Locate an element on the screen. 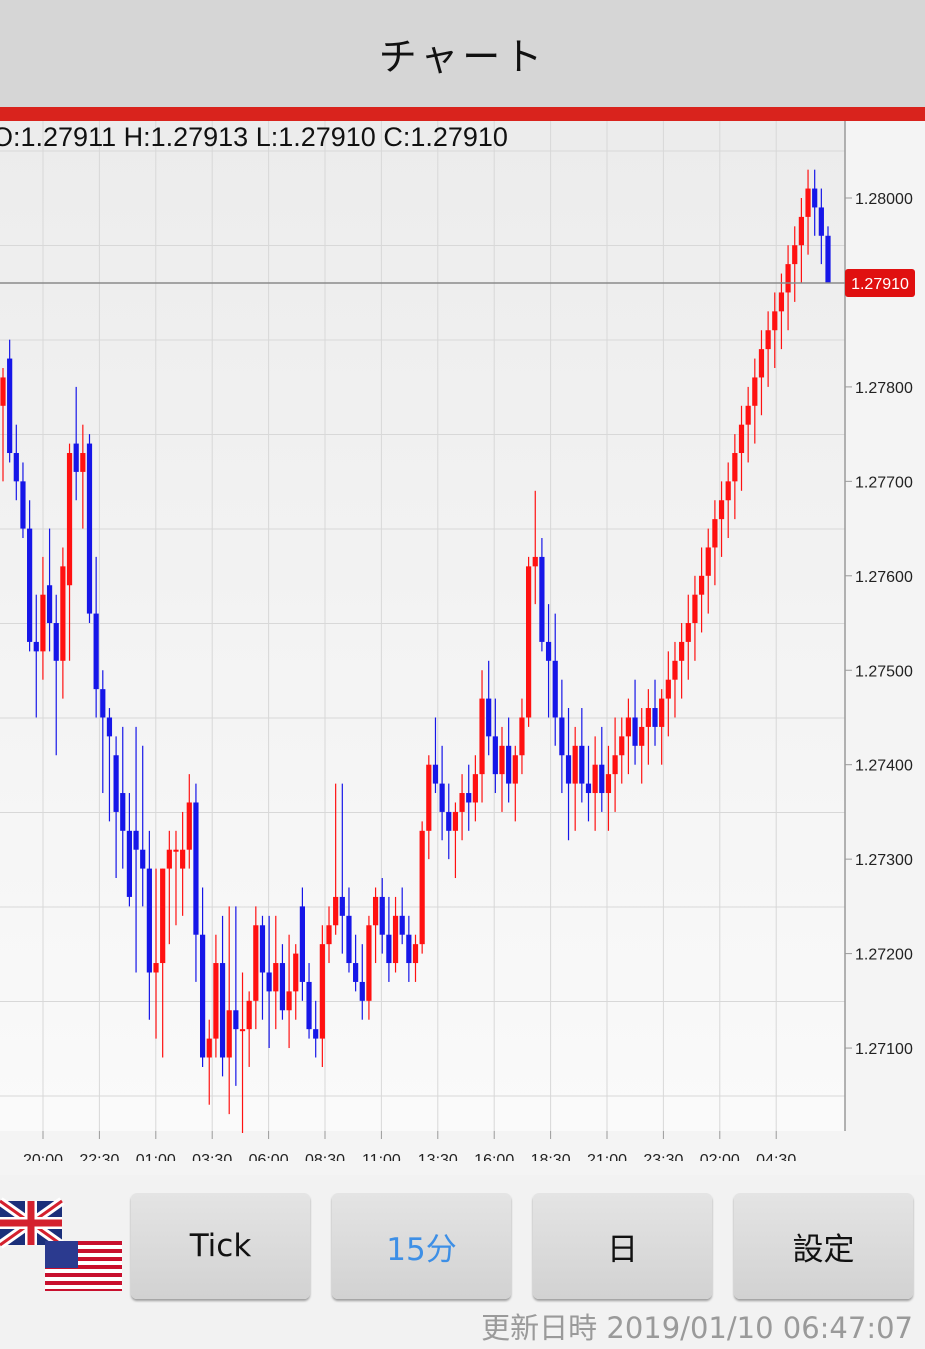 This screenshot has width=925, height=1349. x-tick-label: 21:00 is located at coordinates (607, 1156).